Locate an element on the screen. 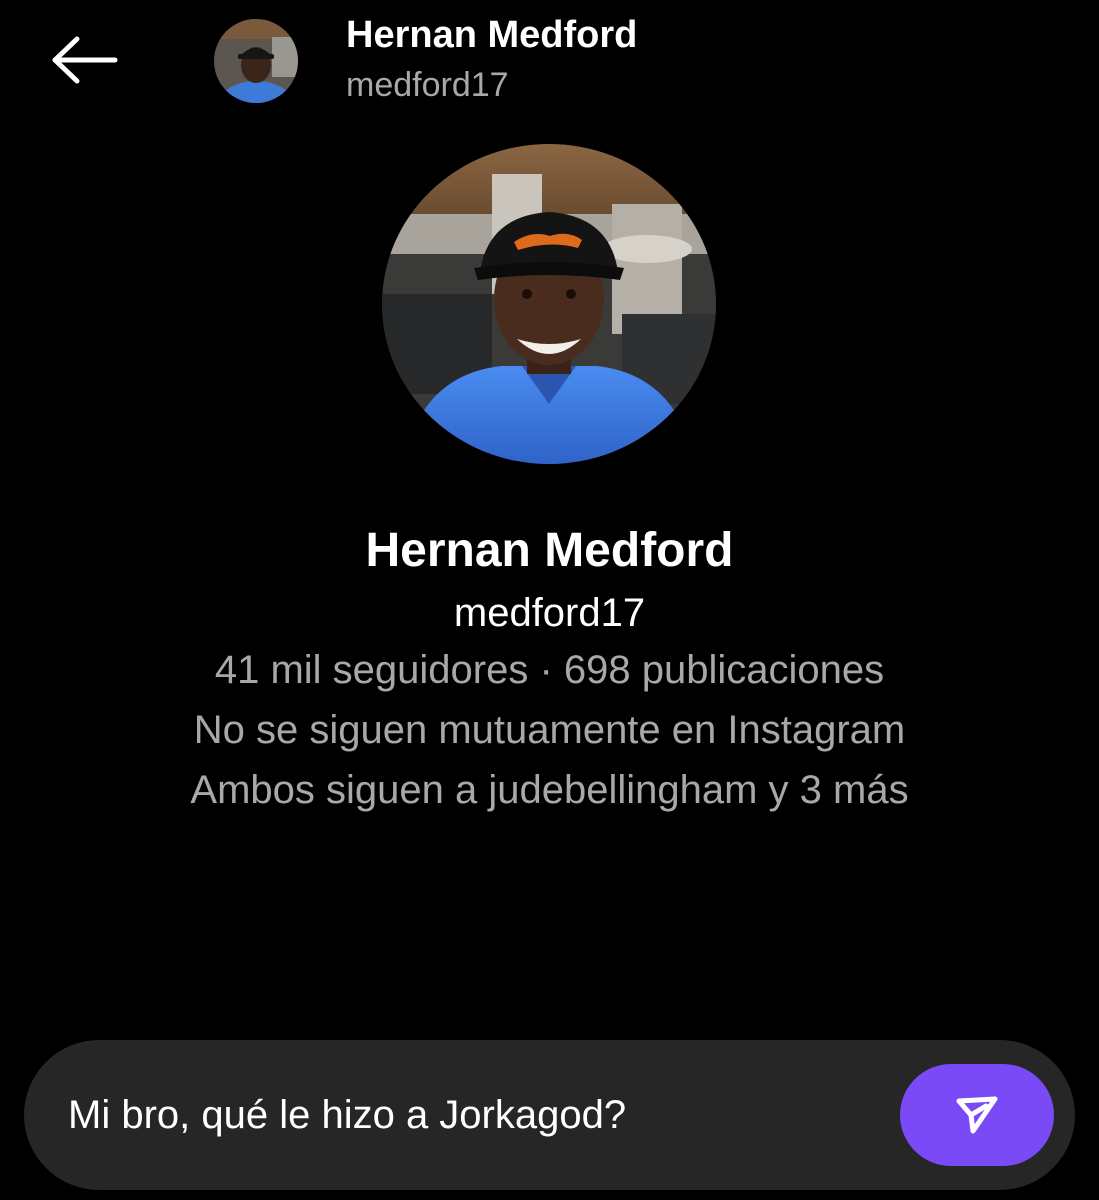 The image size is (1099, 1200). header-username: medford17 is located at coordinates (427, 85).